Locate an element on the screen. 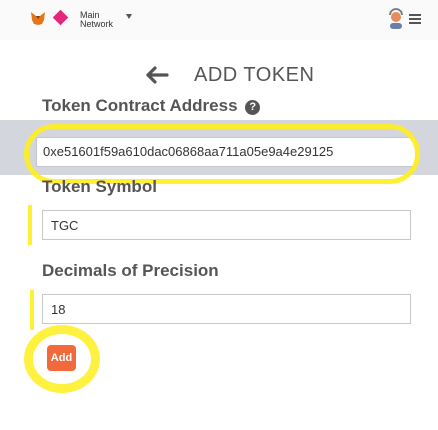 This screenshot has height=430, width=438. metamask-fox-icon is located at coordinates (38, 18).